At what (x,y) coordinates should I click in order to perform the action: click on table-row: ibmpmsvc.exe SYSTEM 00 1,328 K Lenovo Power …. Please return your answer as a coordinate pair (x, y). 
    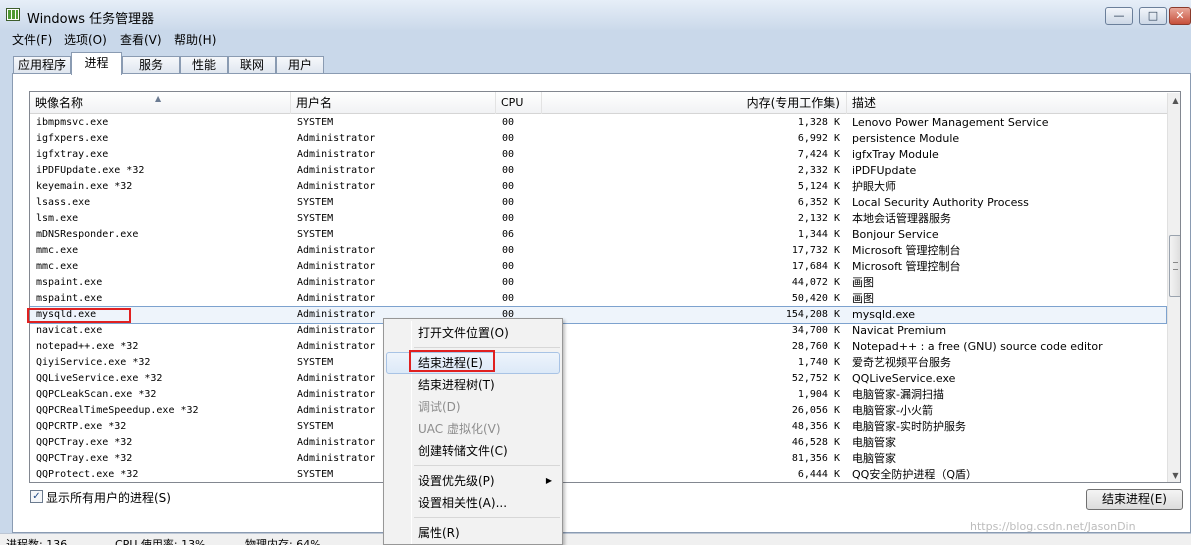
    Looking at the image, I should click on (598, 123).